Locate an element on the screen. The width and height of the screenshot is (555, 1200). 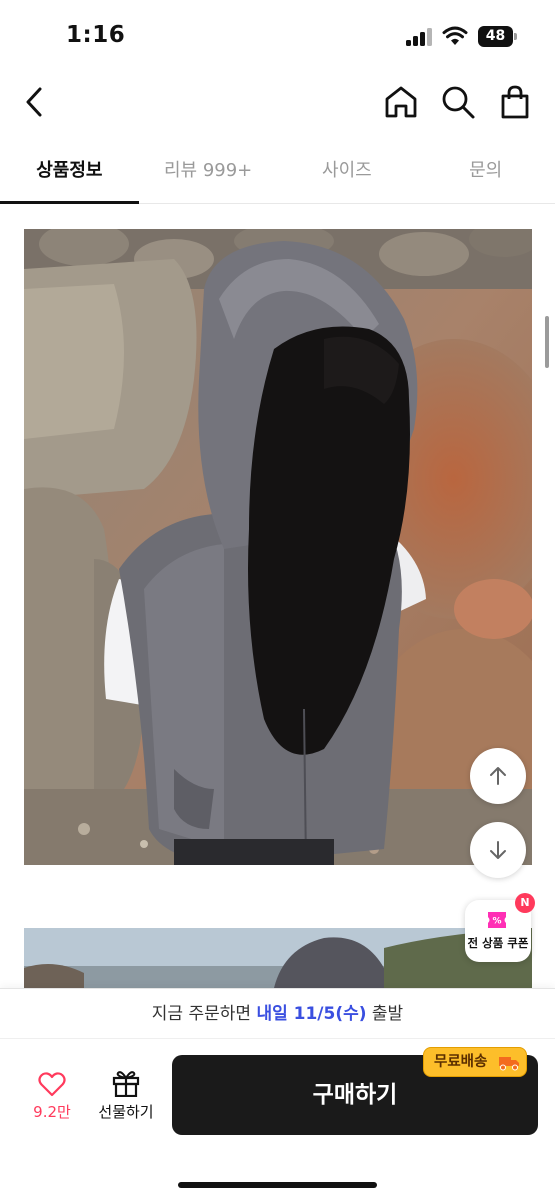
product-photo-second-illustration is located at coordinates (278, 958).